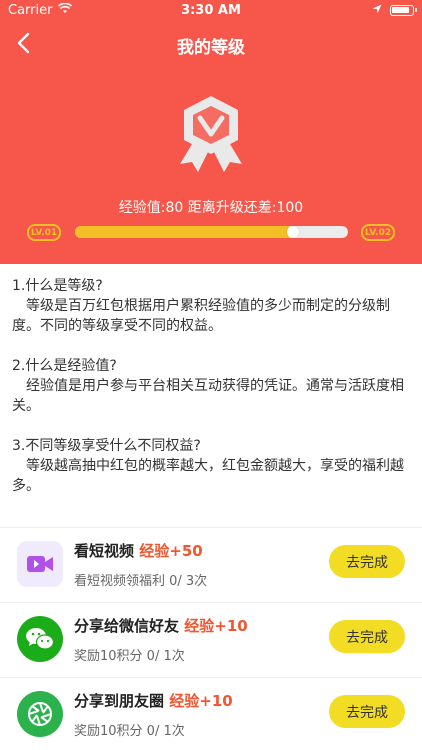 This screenshot has width=422, height=750. What do you see at coordinates (403, 10) in the screenshot?
I see `battery-icon` at bounding box center [403, 10].